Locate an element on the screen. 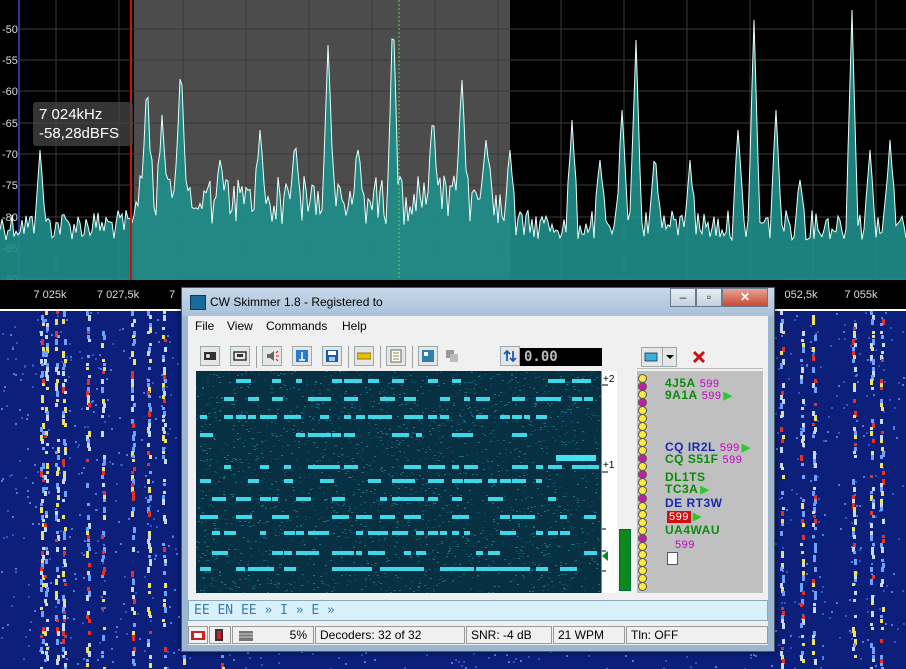 The image size is (906, 669). callsign-text: TC3A is located at coordinates (682, 489).